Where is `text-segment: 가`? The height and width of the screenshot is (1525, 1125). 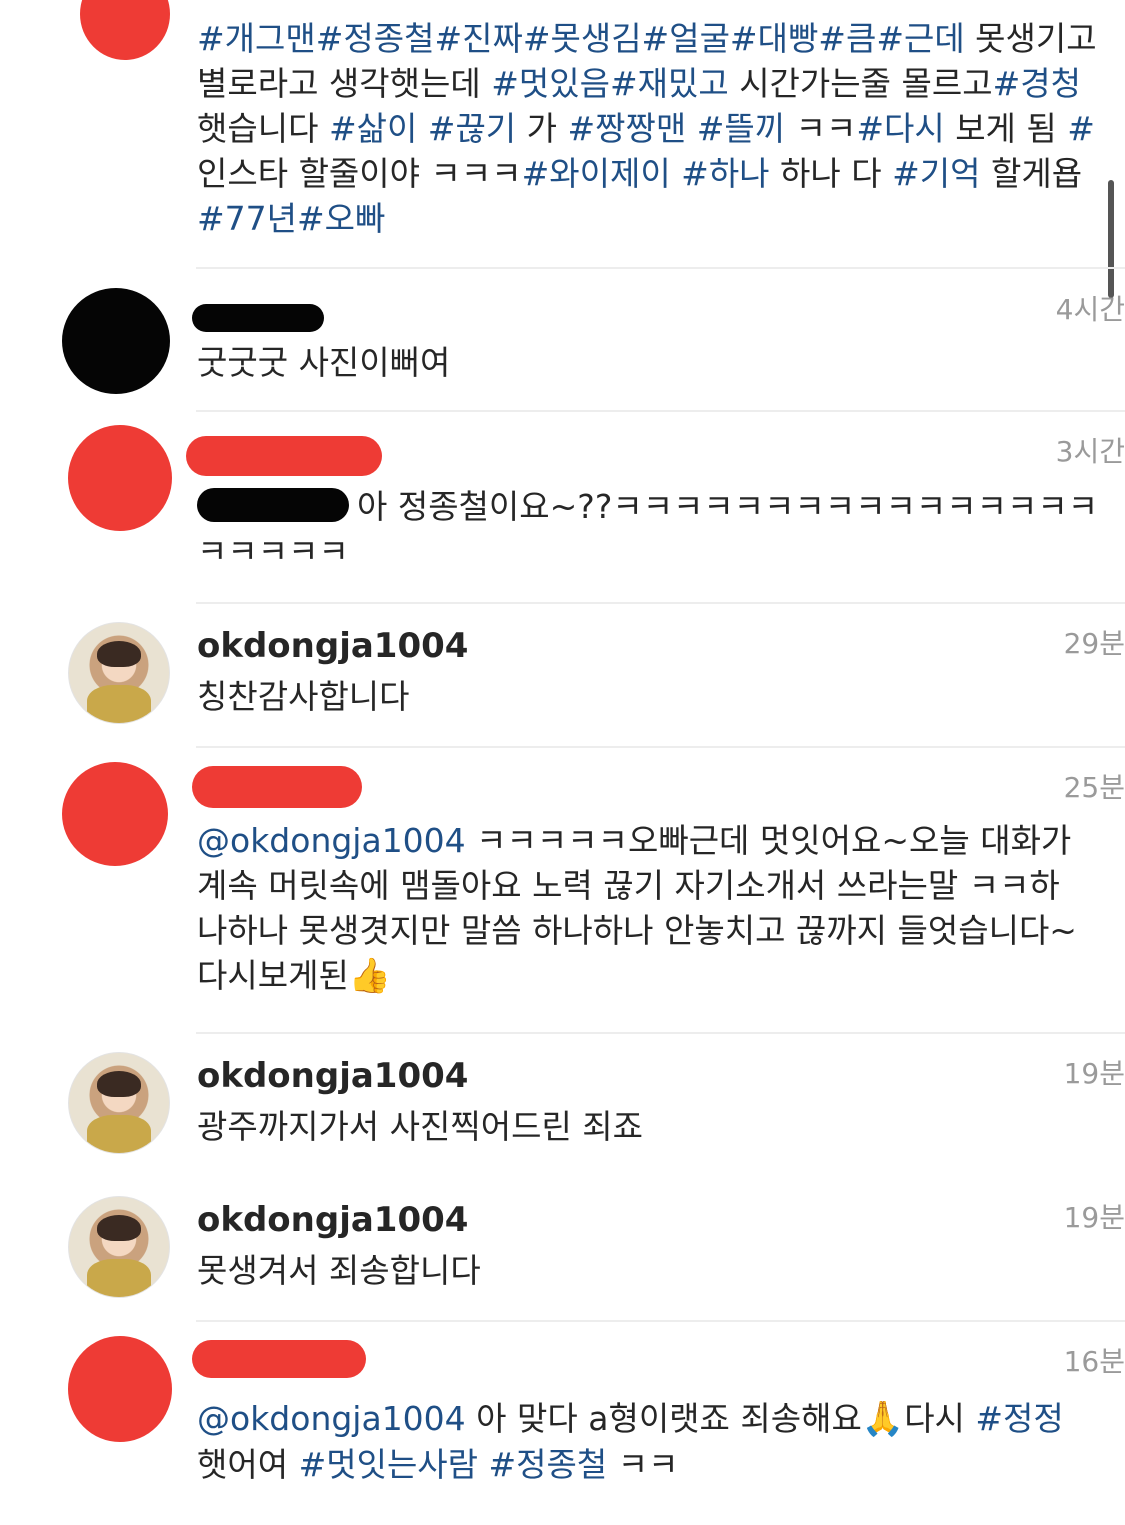 text-segment: 가 is located at coordinates (542, 128).